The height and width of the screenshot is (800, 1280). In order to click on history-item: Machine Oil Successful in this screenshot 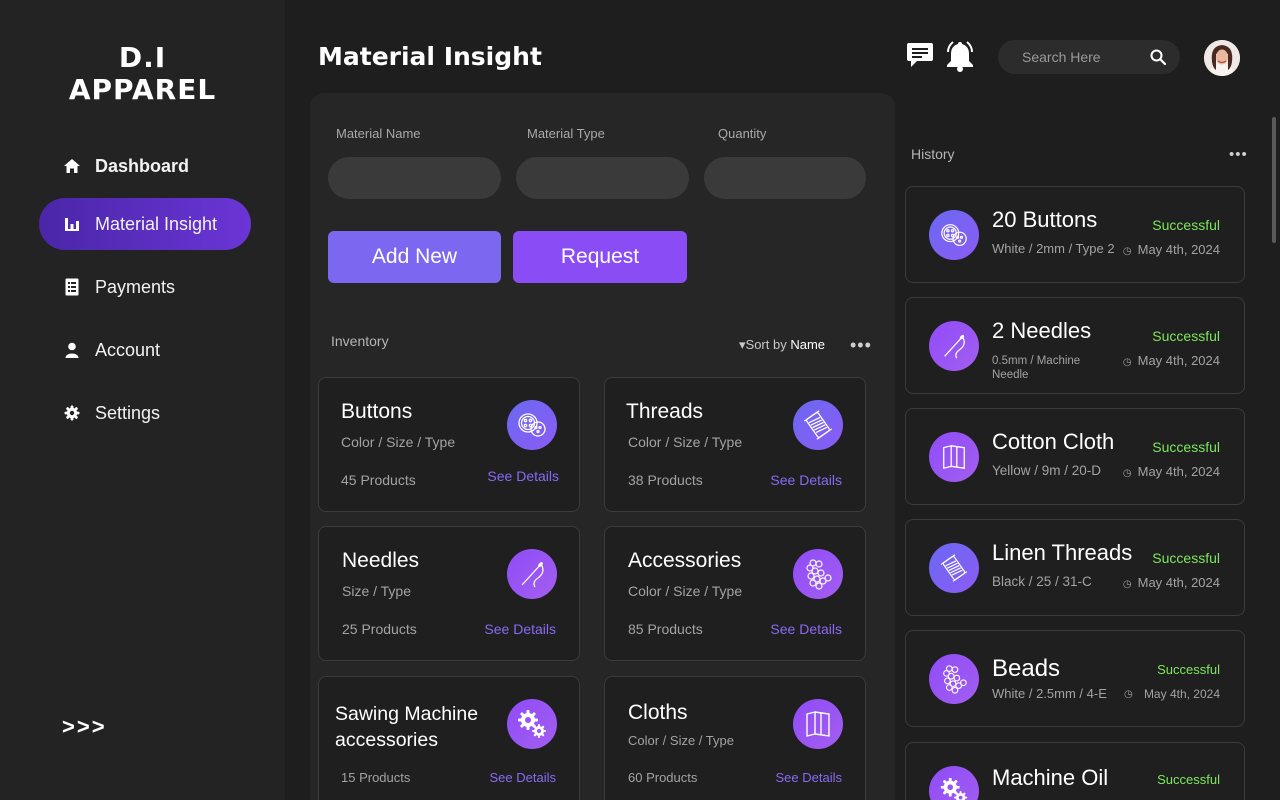, I will do `click(1075, 771)`.